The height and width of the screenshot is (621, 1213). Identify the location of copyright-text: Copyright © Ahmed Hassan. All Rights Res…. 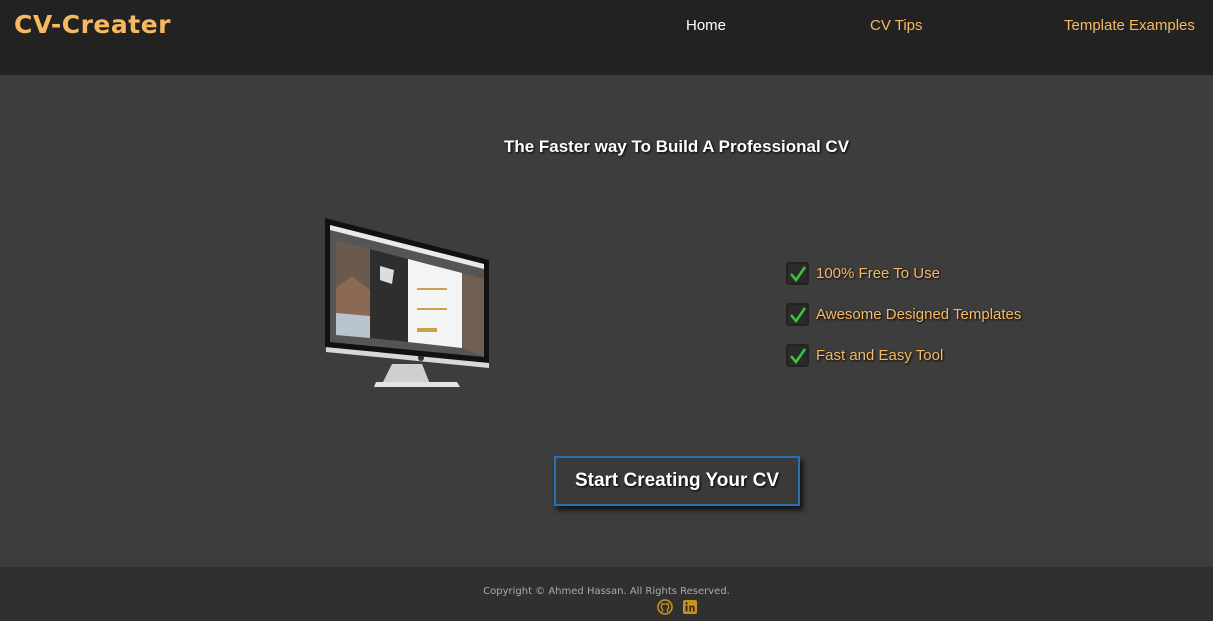
(606, 591).